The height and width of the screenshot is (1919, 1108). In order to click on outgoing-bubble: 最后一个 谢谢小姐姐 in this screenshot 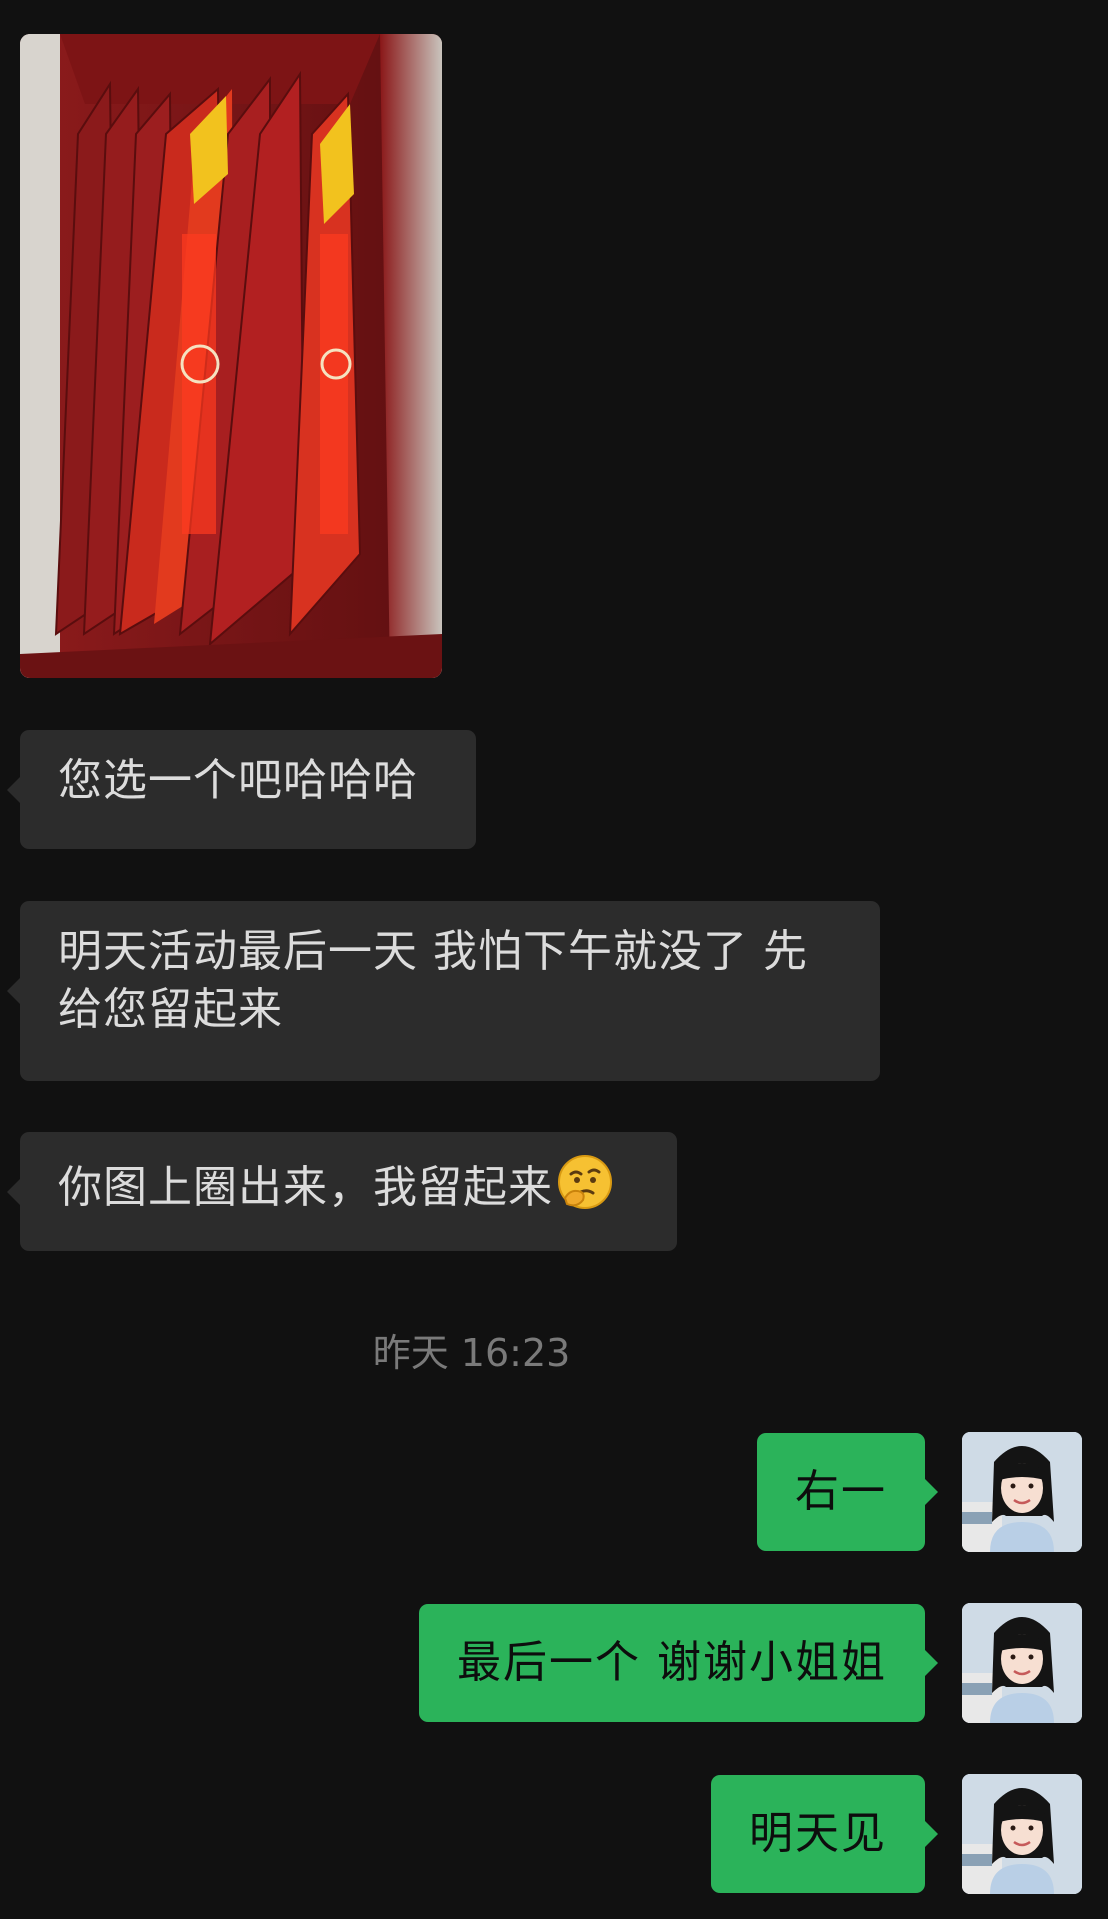, I will do `click(678, 1663)`.